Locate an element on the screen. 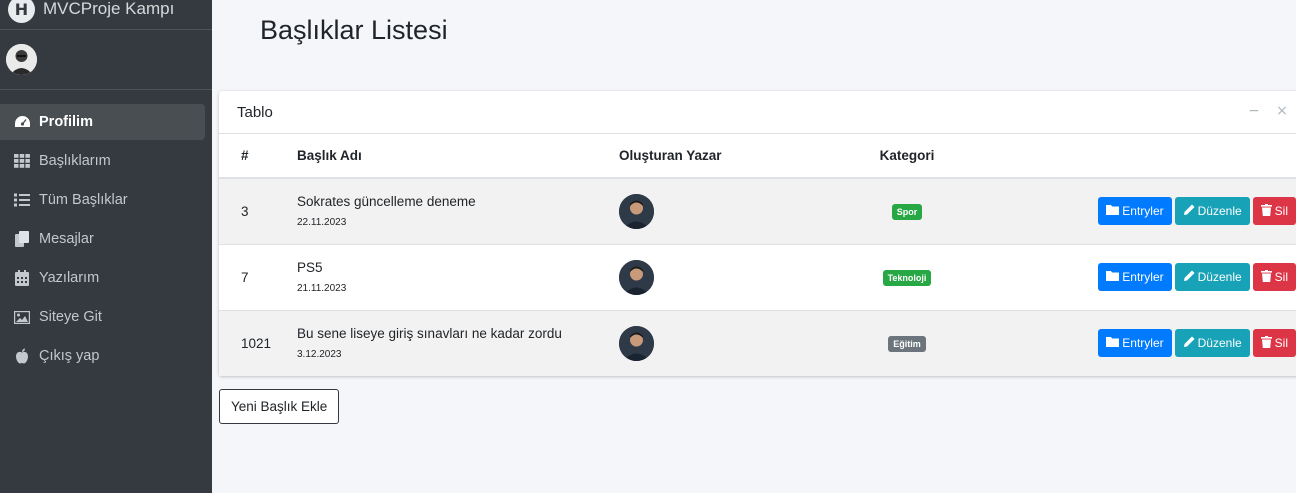 The height and width of the screenshot is (493, 1296). sidebar-item-siteye-git: Siteye Git is located at coordinates (102, 317).